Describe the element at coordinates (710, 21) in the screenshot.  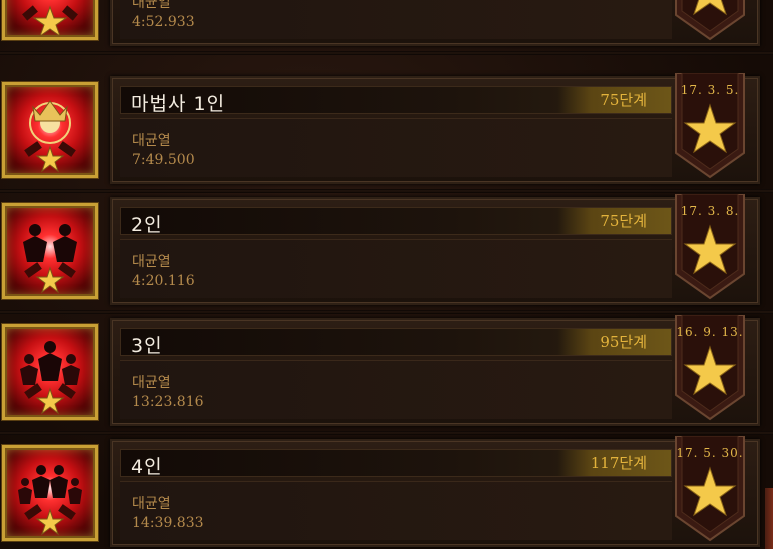
I see `season-banner` at that location.